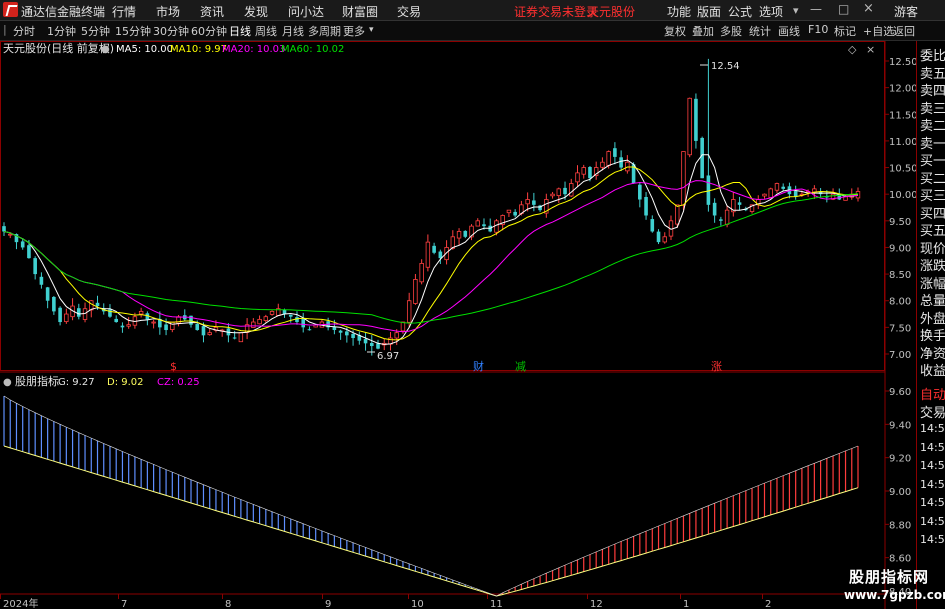  Describe the element at coordinates (20, 603) in the screenshot. I see `time-tick-label: 2024年` at that location.